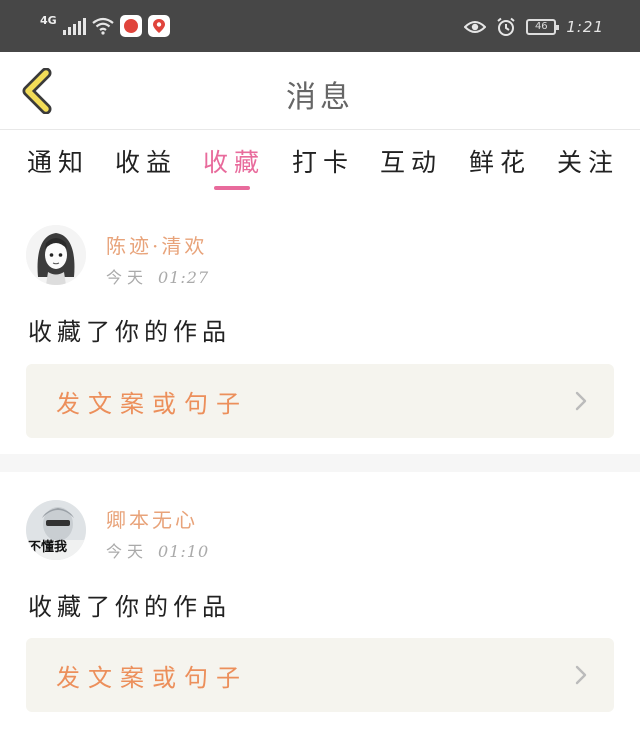 The width and height of the screenshot is (640, 731). Describe the element at coordinates (56, 530) in the screenshot. I see `avatar: 不懂我` at that location.